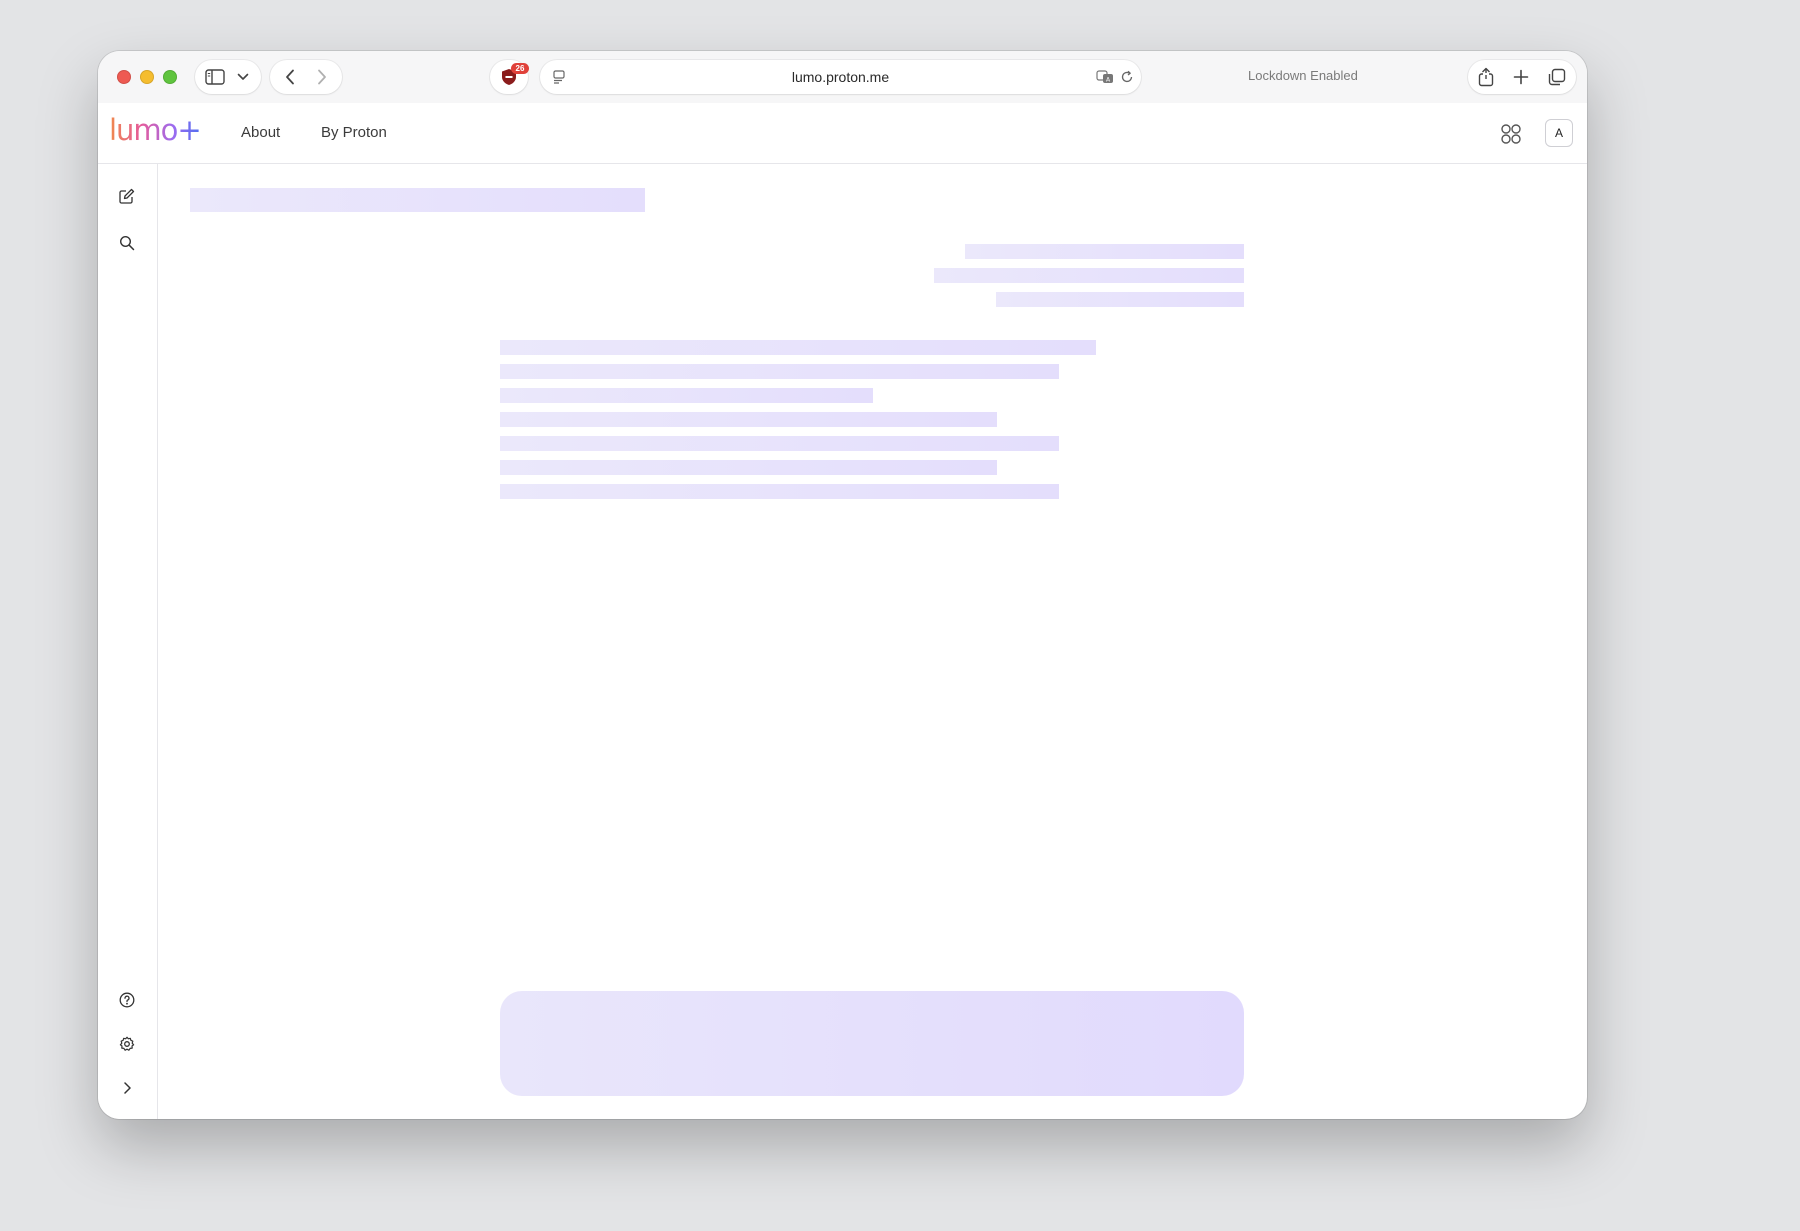 This screenshot has width=1800, height=1231. I want to click on nav-link-about: About, so click(260, 132).